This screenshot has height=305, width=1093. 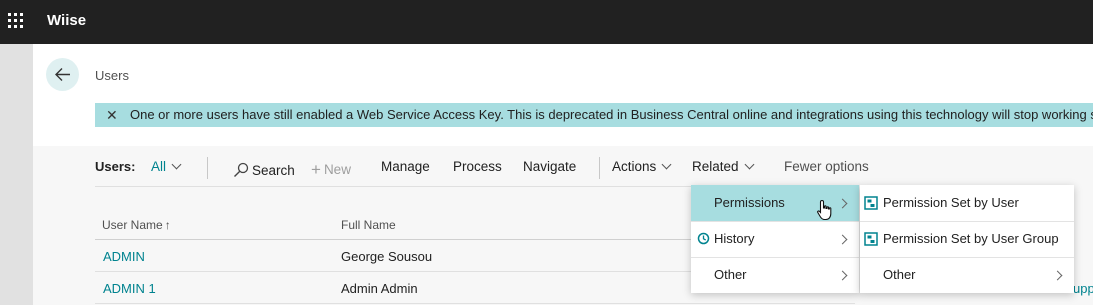 What do you see at coordinates (715, 166) in the screenshot?
I see `related-label: Related` at bounding box center [715, 166].